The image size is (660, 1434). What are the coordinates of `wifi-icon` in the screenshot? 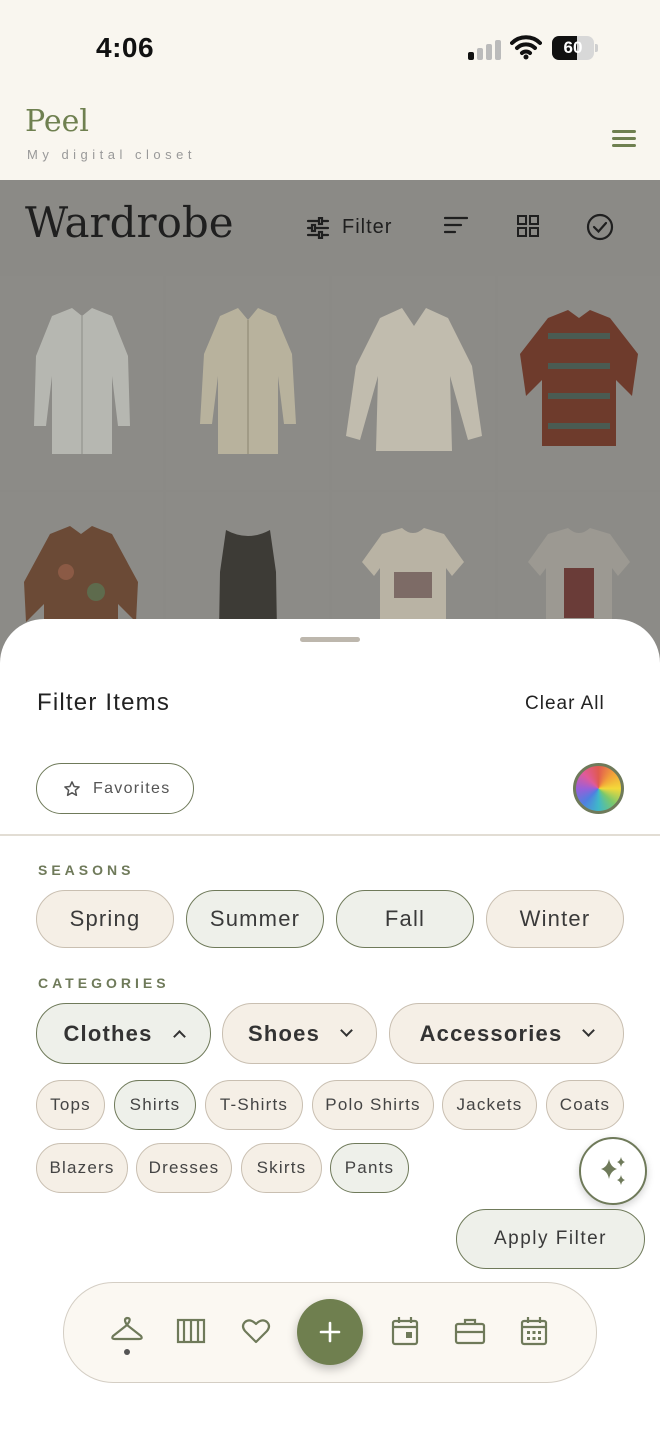 It's located at (526, 47).